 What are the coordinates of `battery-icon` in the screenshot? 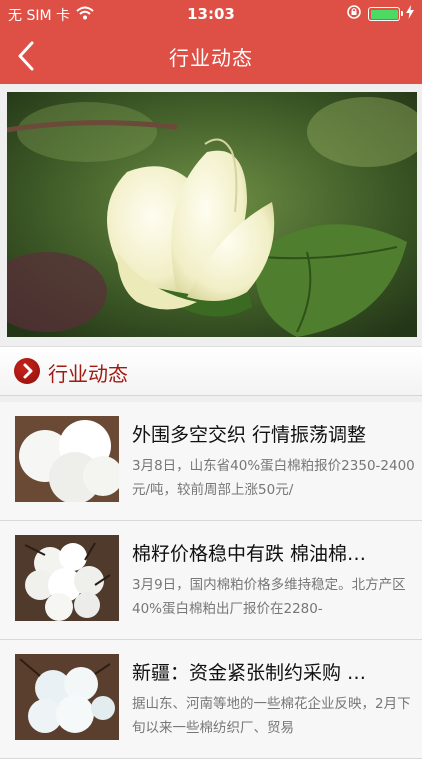 It's located at (385, 14).